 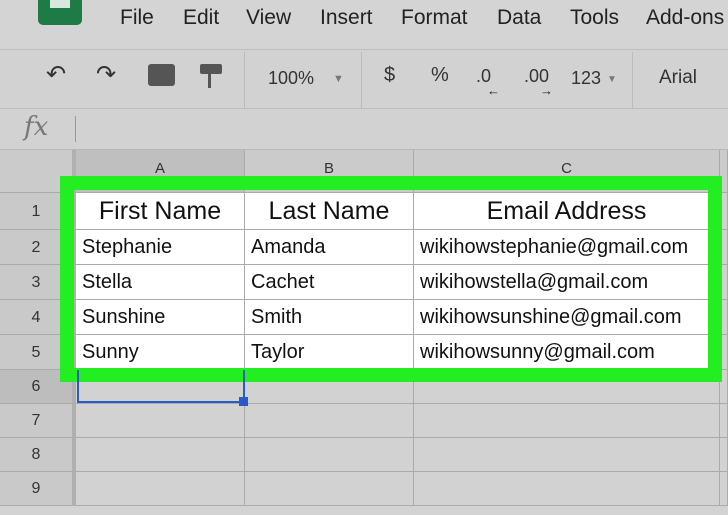 What do you see at coordinates (38, 489) in the screenshot?
I see `row-header-9: 9` at bounding box center [38, 489].